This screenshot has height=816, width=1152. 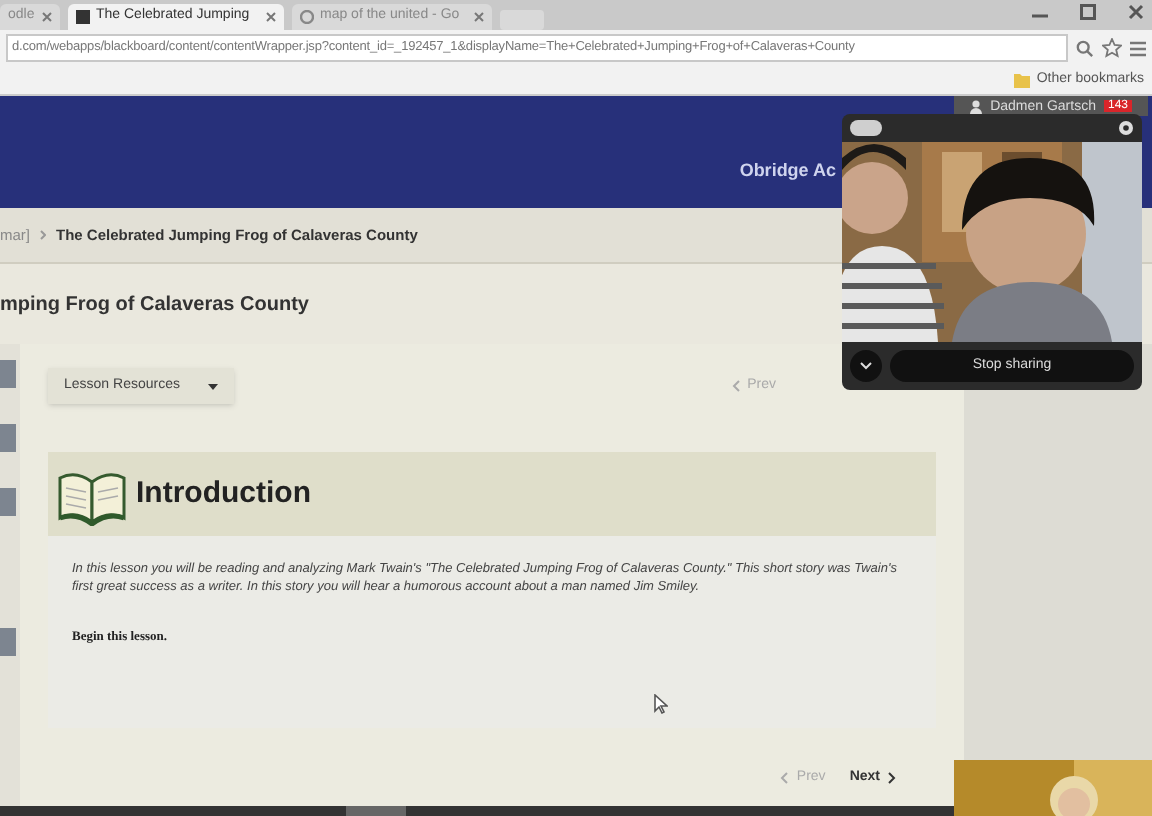 What do you see at coordinates (1112, 48) in the screenshot?
I see `star-icon` at bounding box center [1112, 48].